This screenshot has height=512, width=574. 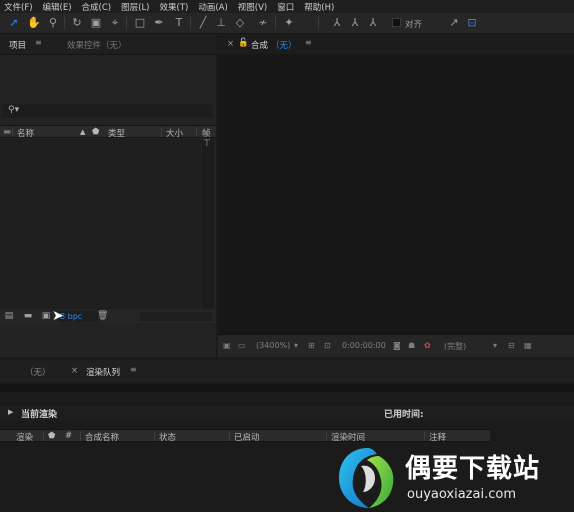 I want to click on tab-effect-controls: 效果控件（无）, so click(x=97, y=45).